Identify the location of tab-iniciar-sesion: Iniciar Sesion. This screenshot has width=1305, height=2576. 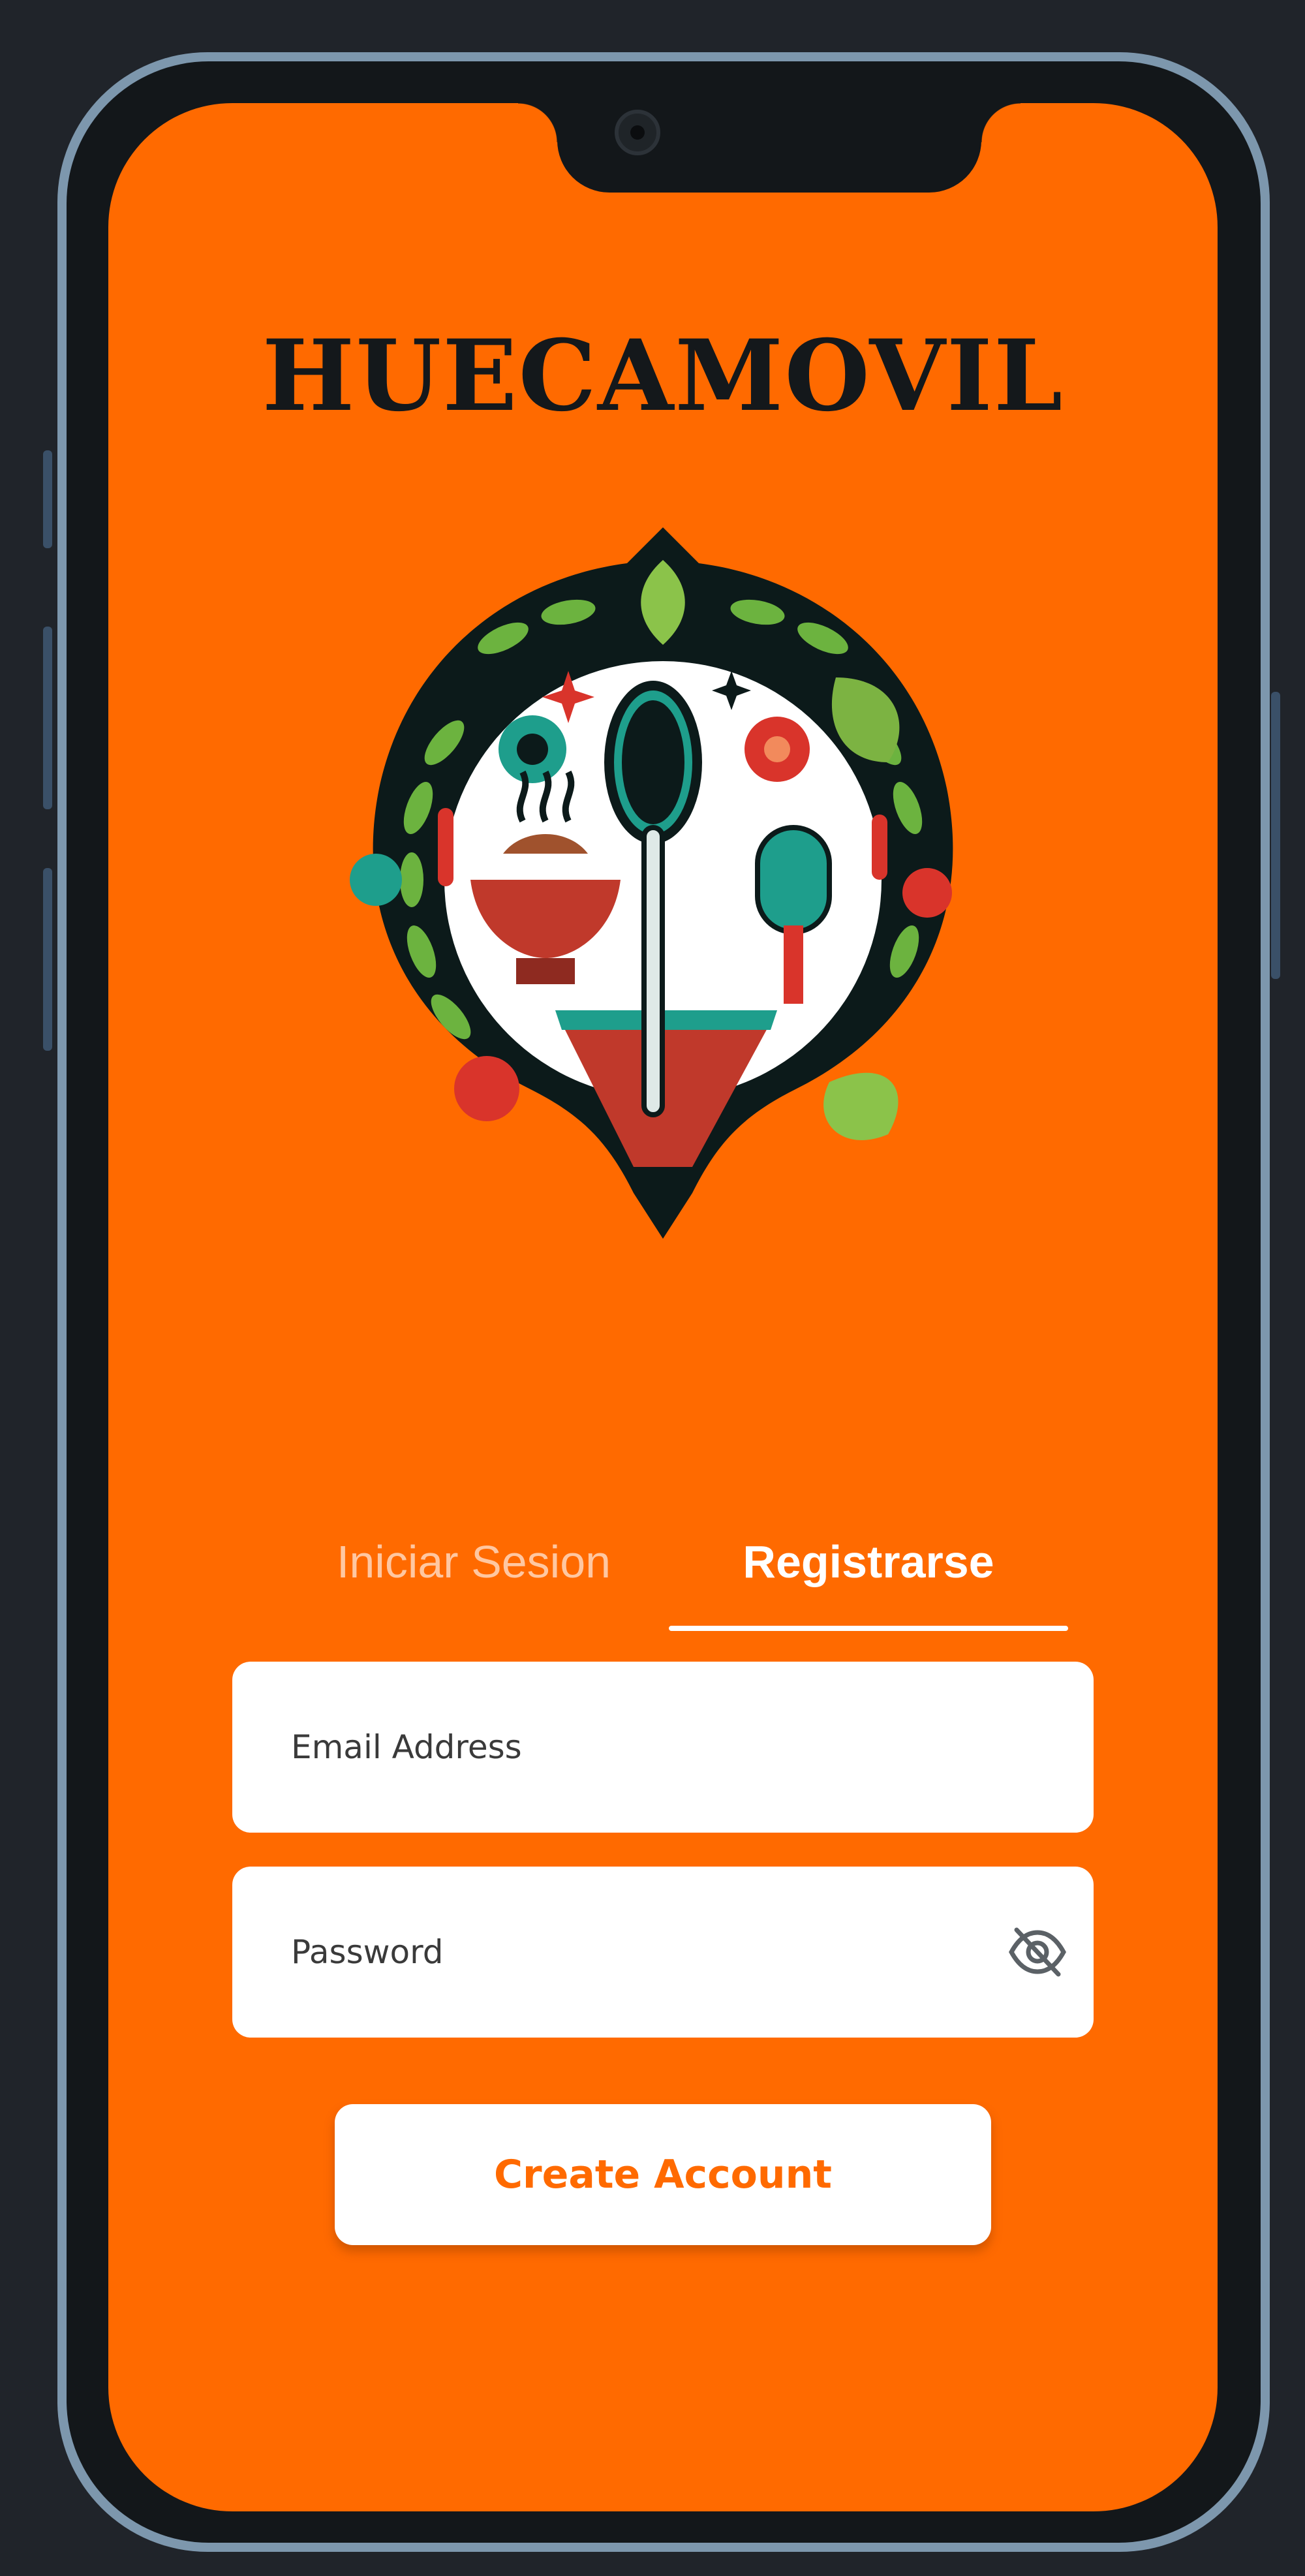
(473, 1561).